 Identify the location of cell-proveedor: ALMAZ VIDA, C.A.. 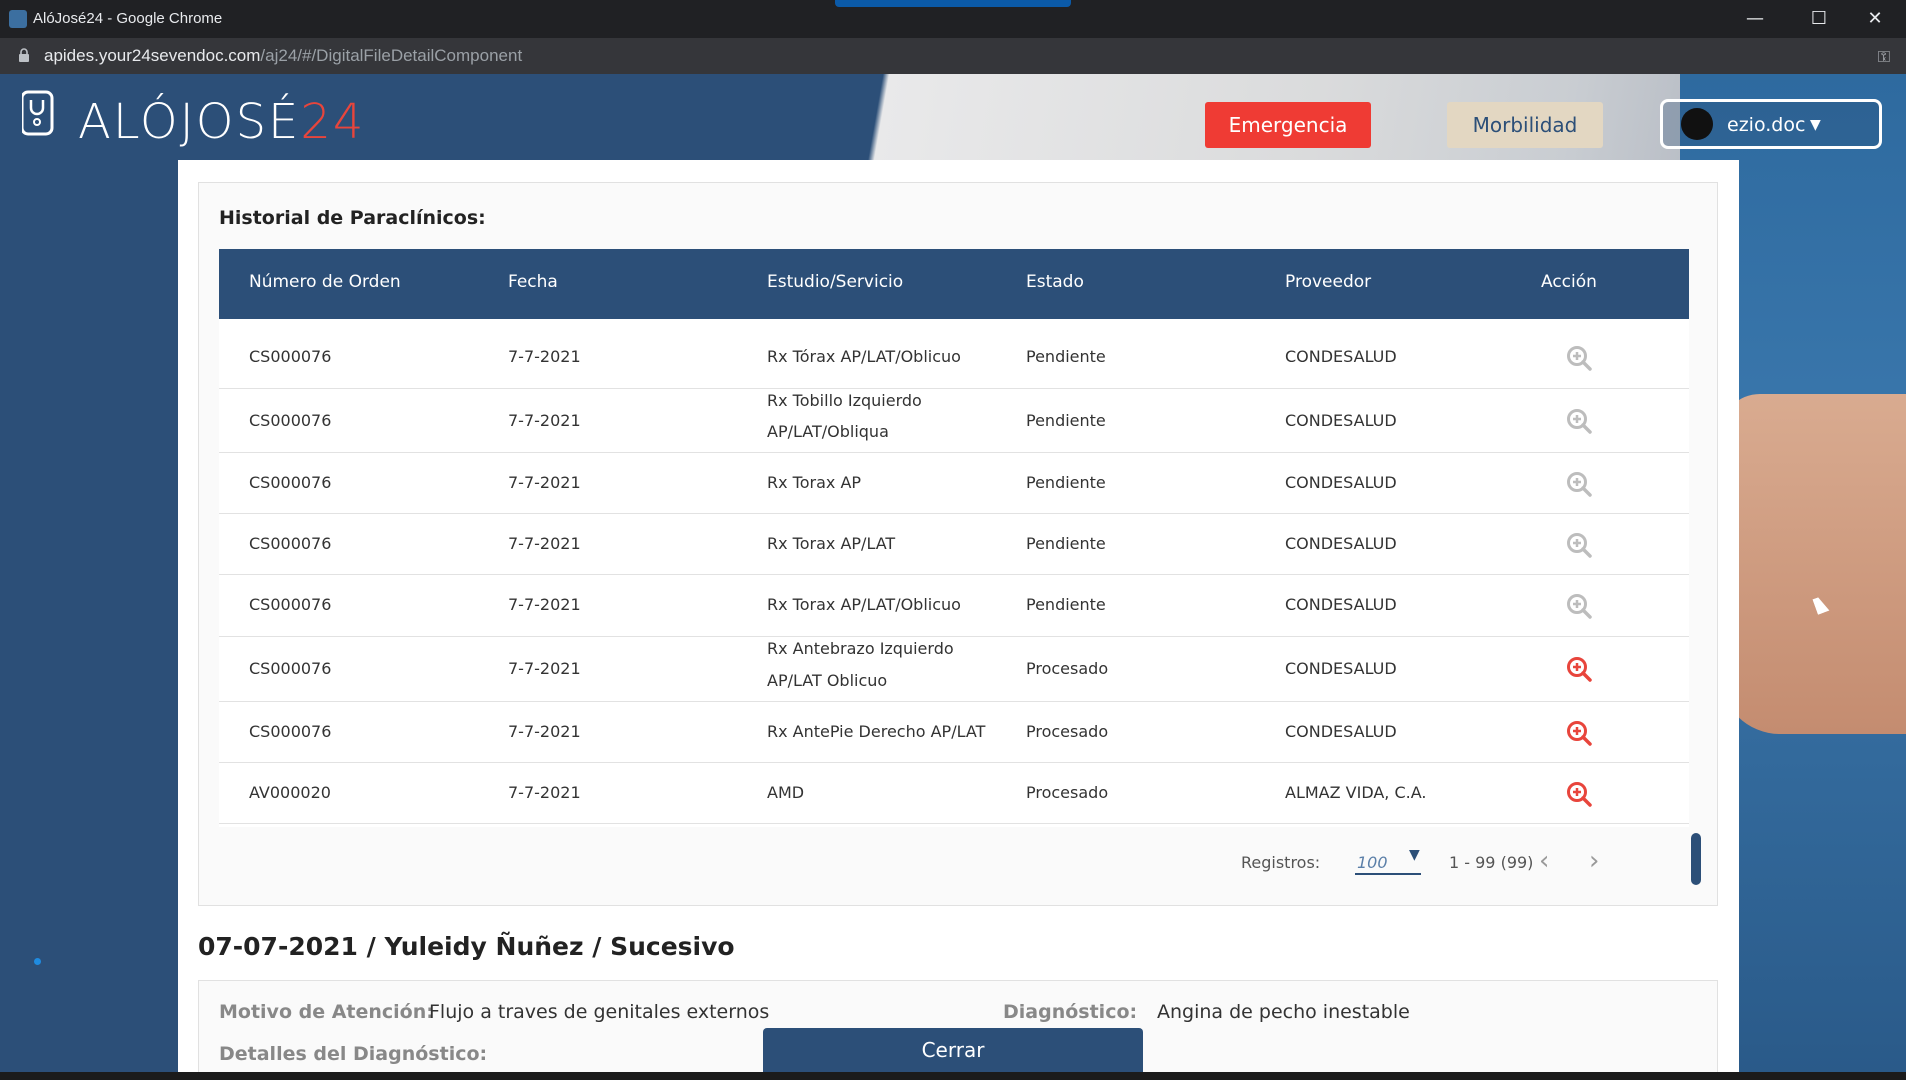
(1356, 792).